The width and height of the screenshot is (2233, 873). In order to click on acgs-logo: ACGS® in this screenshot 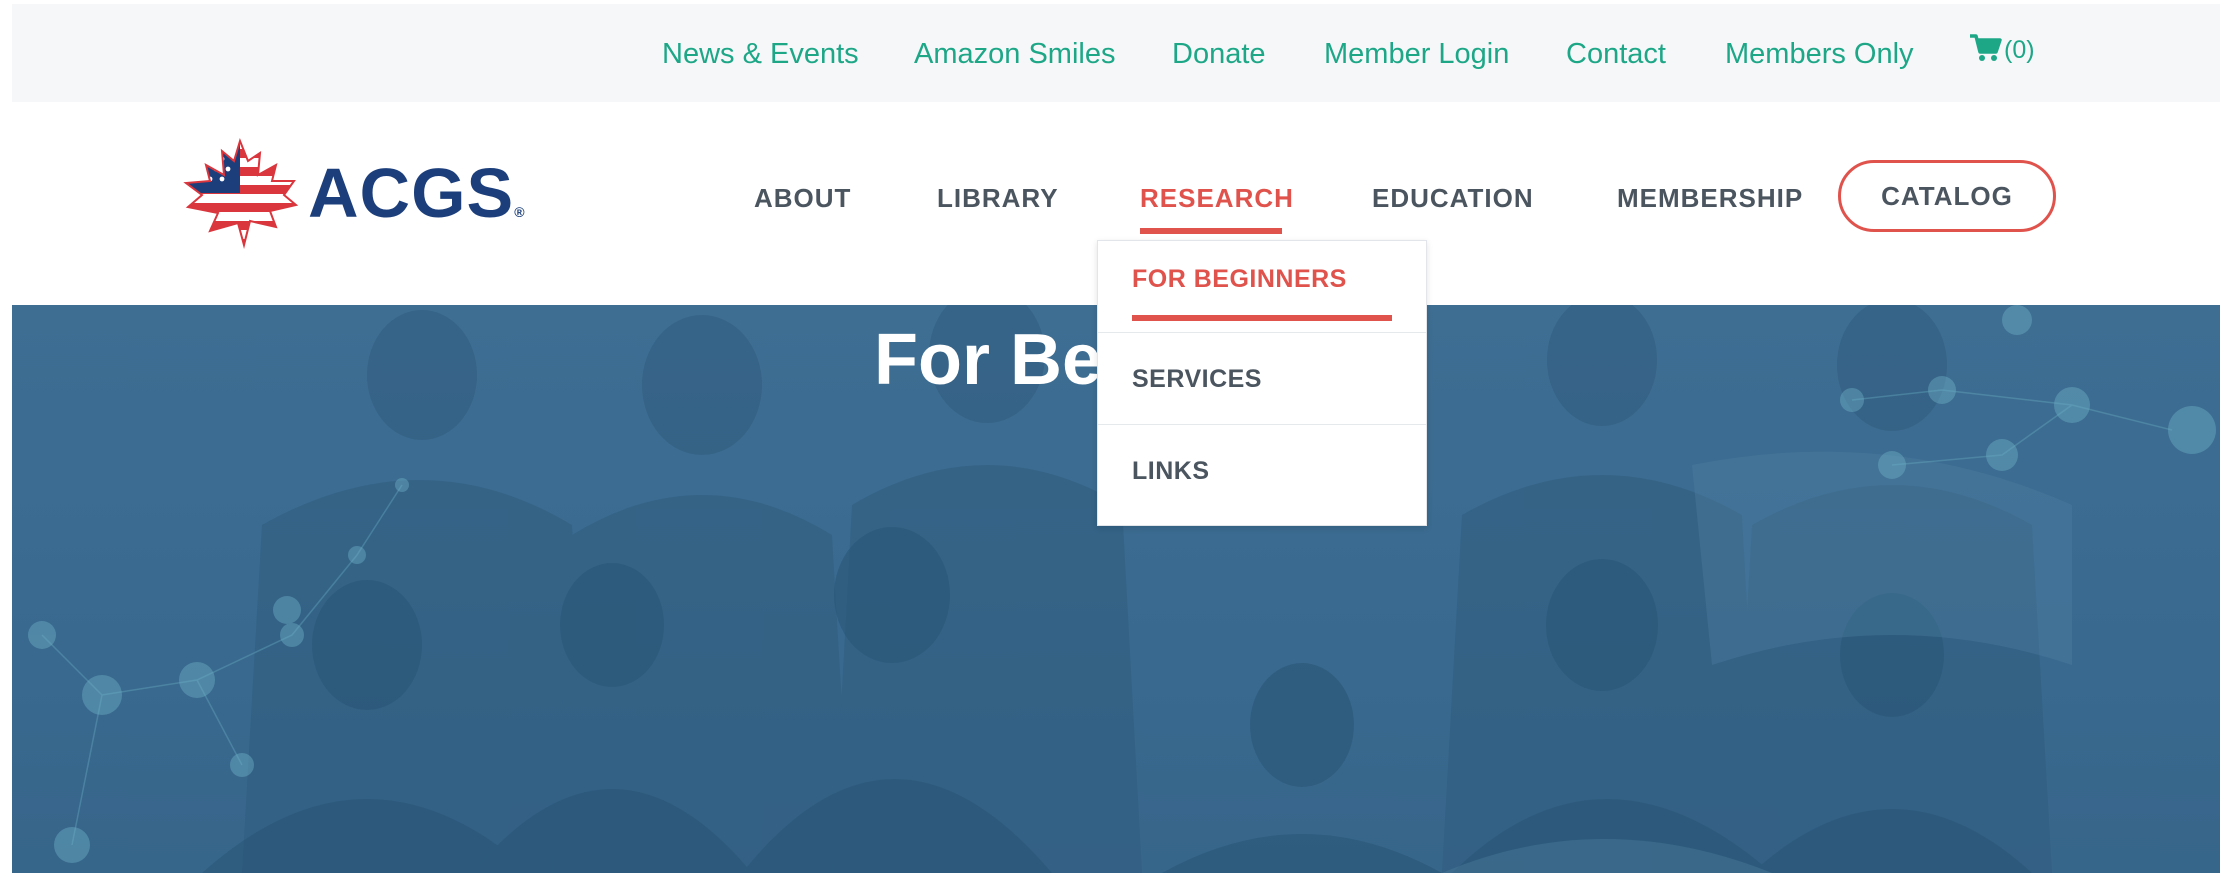, I will do `click(352, 195)`.